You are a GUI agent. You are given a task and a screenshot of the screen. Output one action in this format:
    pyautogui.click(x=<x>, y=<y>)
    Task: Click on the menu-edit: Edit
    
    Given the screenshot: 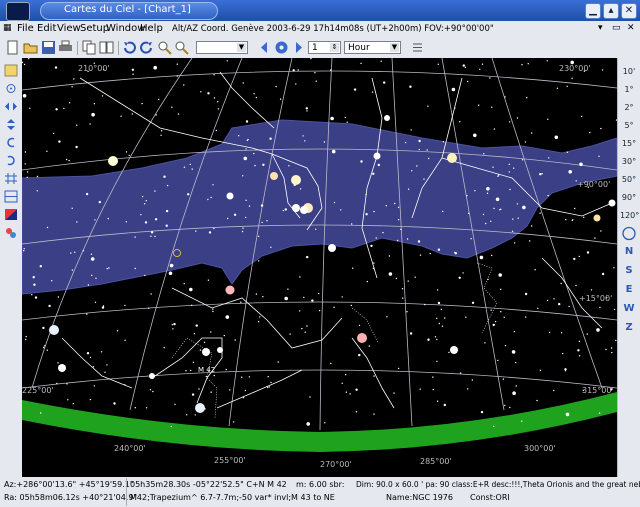 What is the action you would take?
    pyautogui.click(x=46, y=28)
    